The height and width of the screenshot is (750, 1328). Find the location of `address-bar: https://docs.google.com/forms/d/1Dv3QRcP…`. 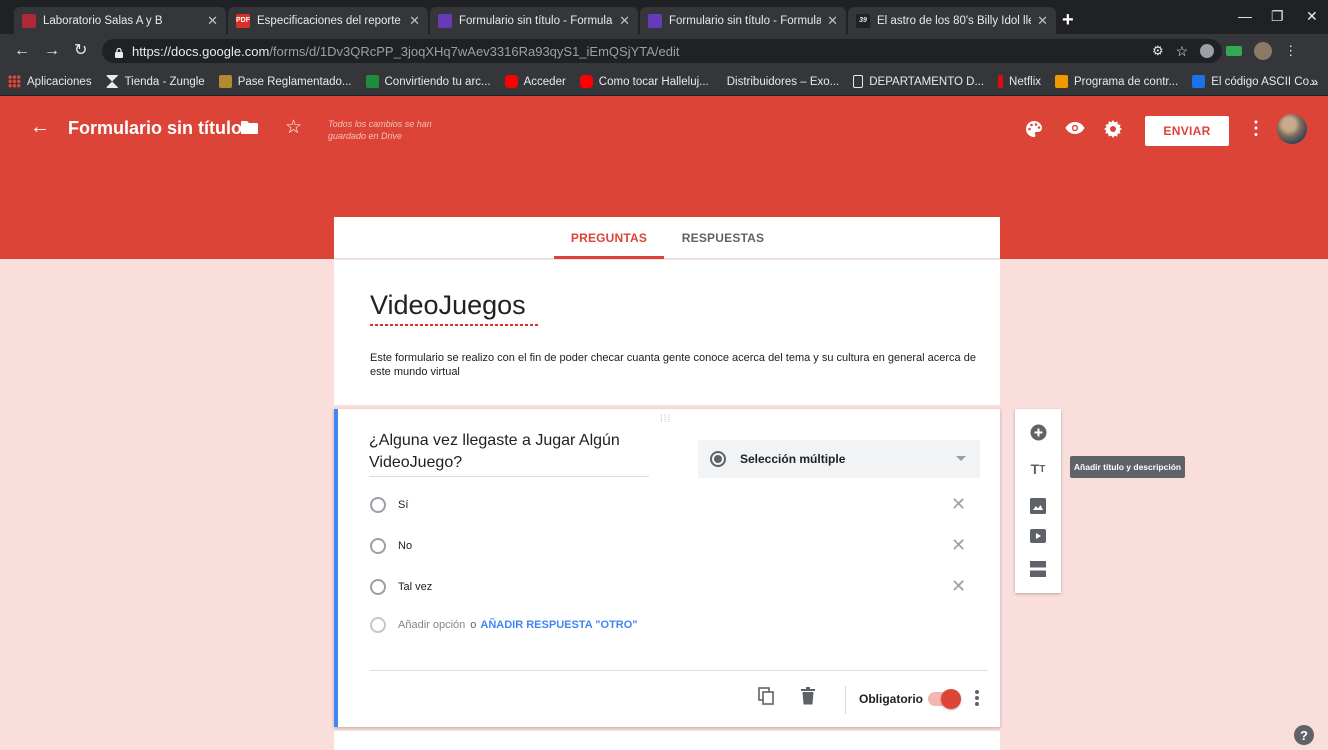

address-bar: https://docs.google.com/forms/d/1Dv3QRcP… is located at coordinates (662, 51).